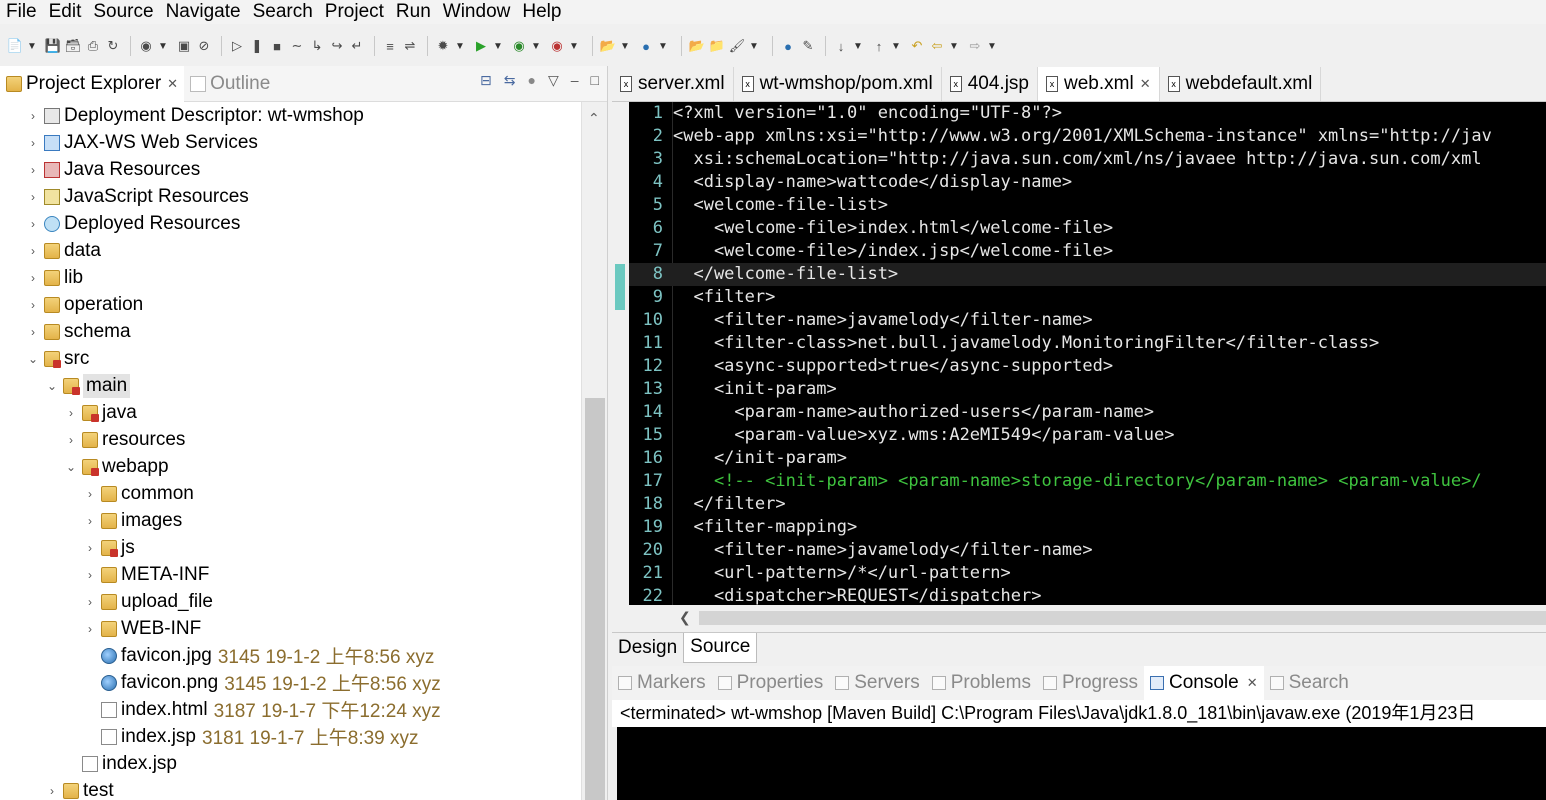  What do you see at coordinates (1081, 763) in the screenshot?
I see `console-output` at bounding box center [1081, 763].